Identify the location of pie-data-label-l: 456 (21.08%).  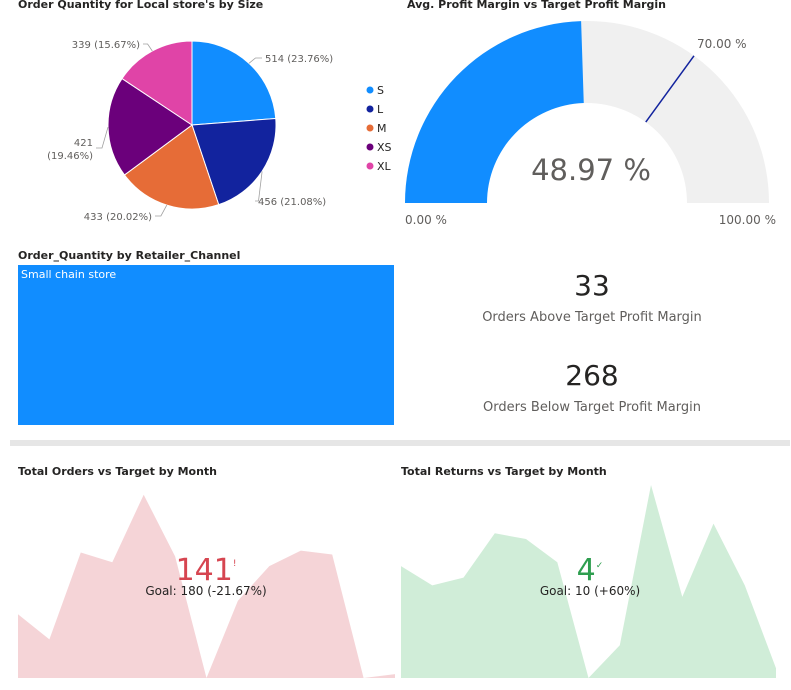
(292, 202).